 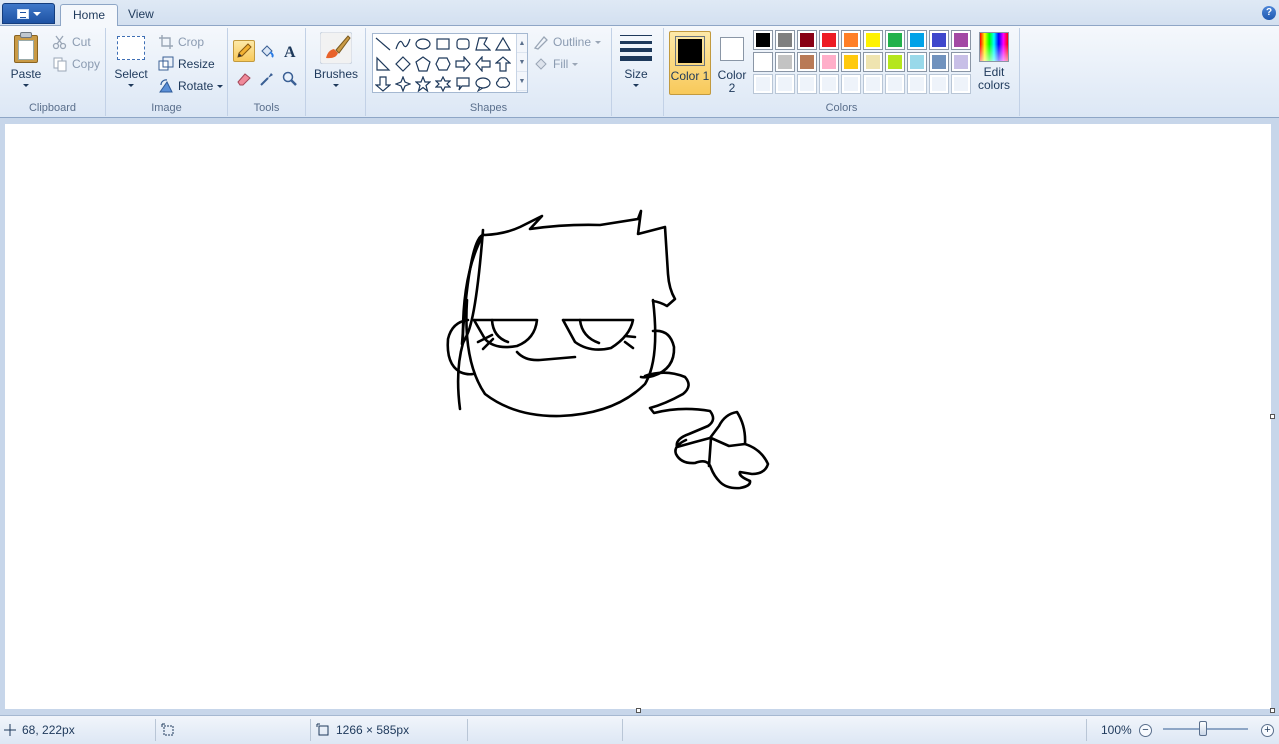 What do you see at coordinates (290, 79) in the screenshot?
I see `magnifier-tool` at bounding box center [290, 79].